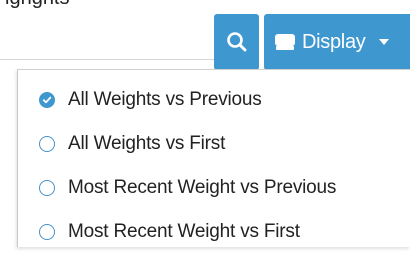 The image size is (410, 254). Describe the element at coordinates (147, 143) in the screenshot. I see `menu-item-label: All Weights vs First` at that location.